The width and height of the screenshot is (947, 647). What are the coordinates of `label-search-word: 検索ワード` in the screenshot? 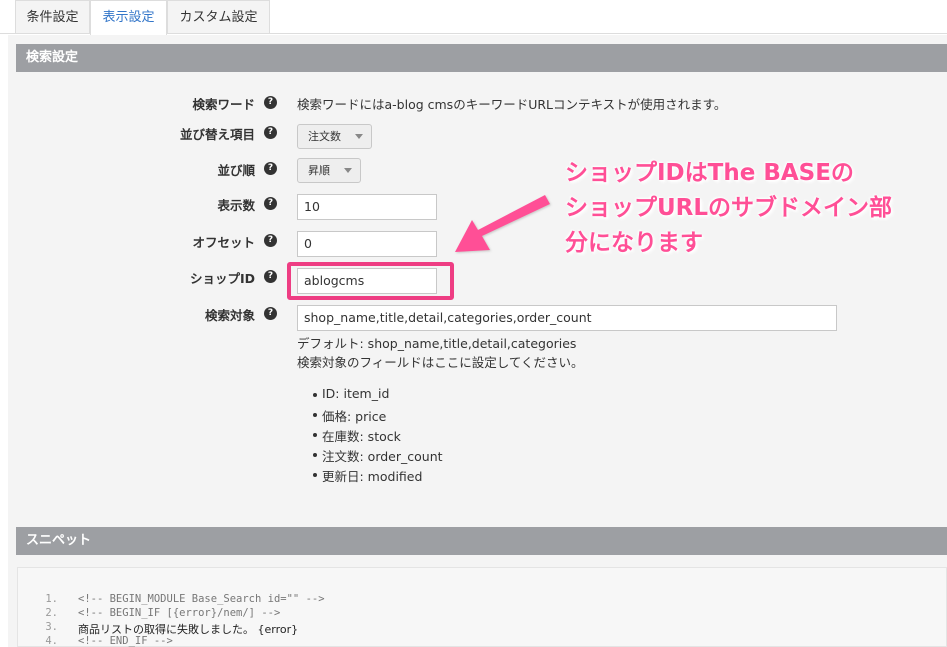 It's located at (223, 104).